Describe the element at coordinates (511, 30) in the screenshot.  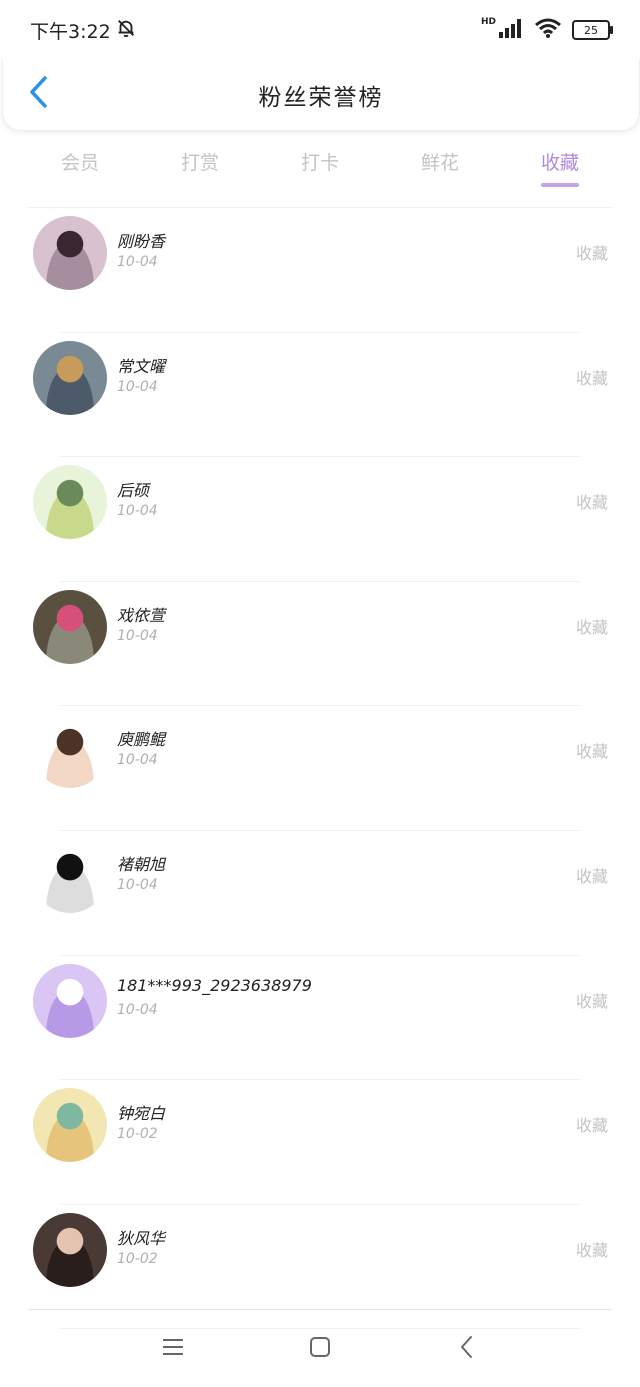
I see `signal-icon` at that location.